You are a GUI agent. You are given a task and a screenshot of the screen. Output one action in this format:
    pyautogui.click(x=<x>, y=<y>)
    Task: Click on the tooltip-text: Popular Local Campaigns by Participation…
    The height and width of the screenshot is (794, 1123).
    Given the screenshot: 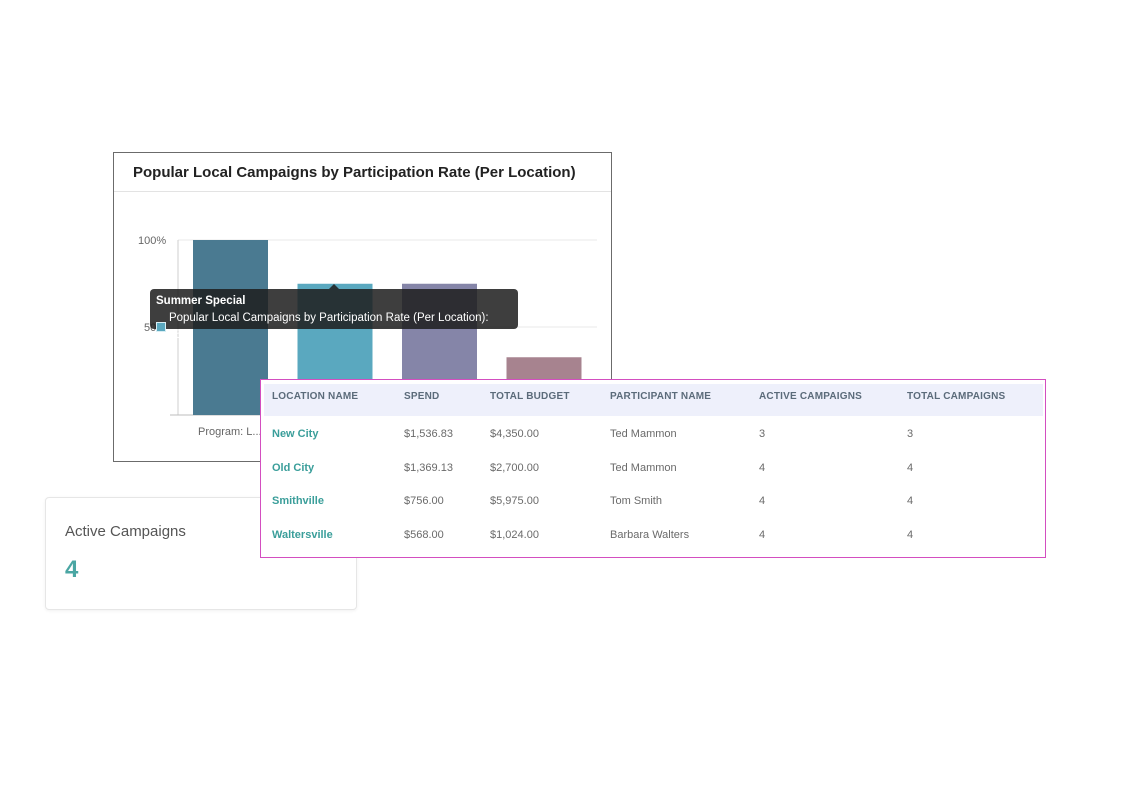 What is the action you would take?
    pyautogui.click(x=328, y=326)
    